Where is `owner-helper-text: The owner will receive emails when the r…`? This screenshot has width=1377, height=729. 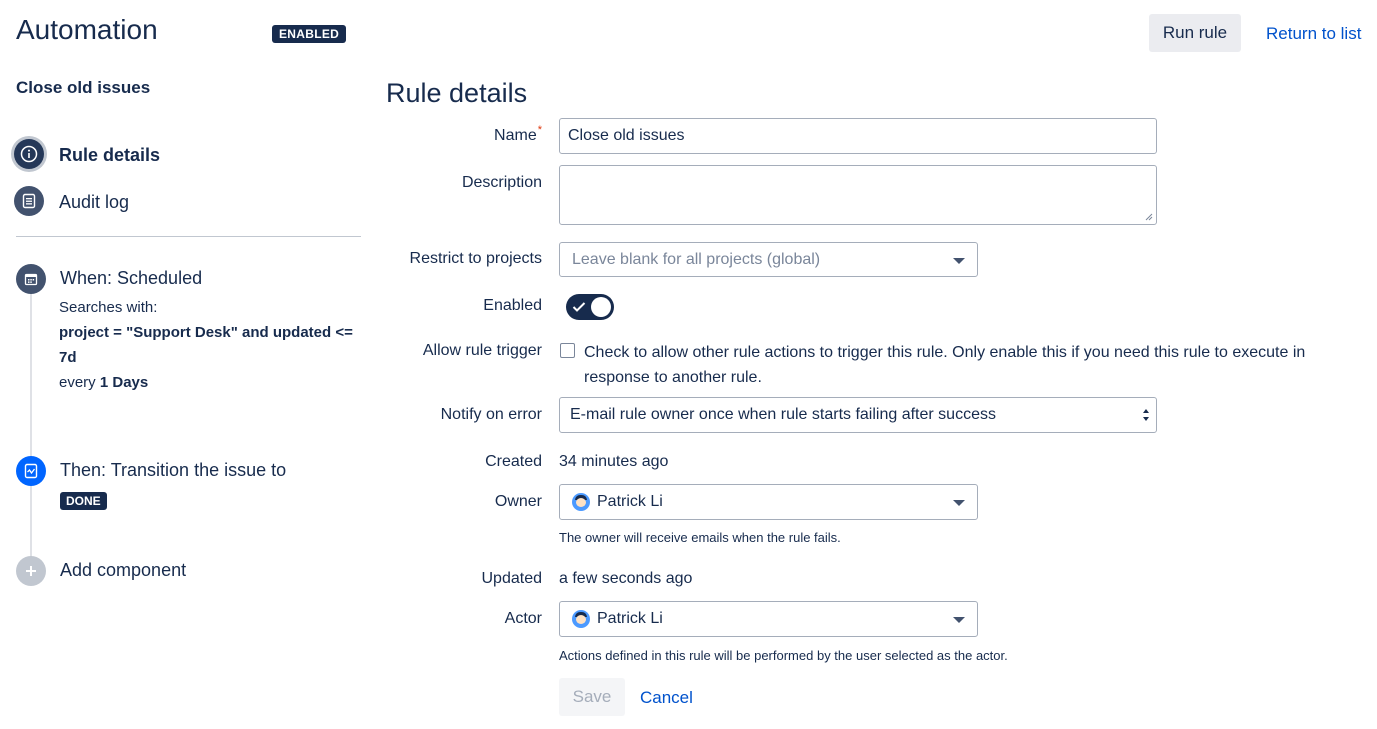 owner-helper-text: The owner will receive emails when the r… is located at coordinates (700, 537).